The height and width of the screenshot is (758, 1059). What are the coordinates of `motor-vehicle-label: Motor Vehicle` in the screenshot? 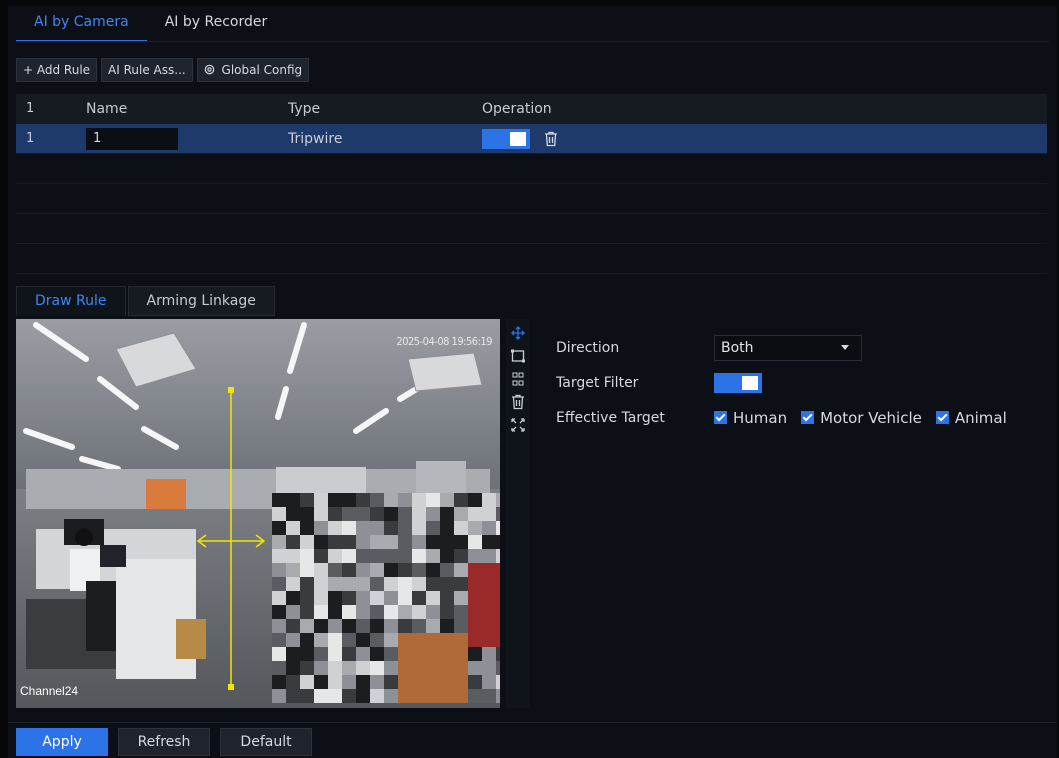 It's located at (871, 417).